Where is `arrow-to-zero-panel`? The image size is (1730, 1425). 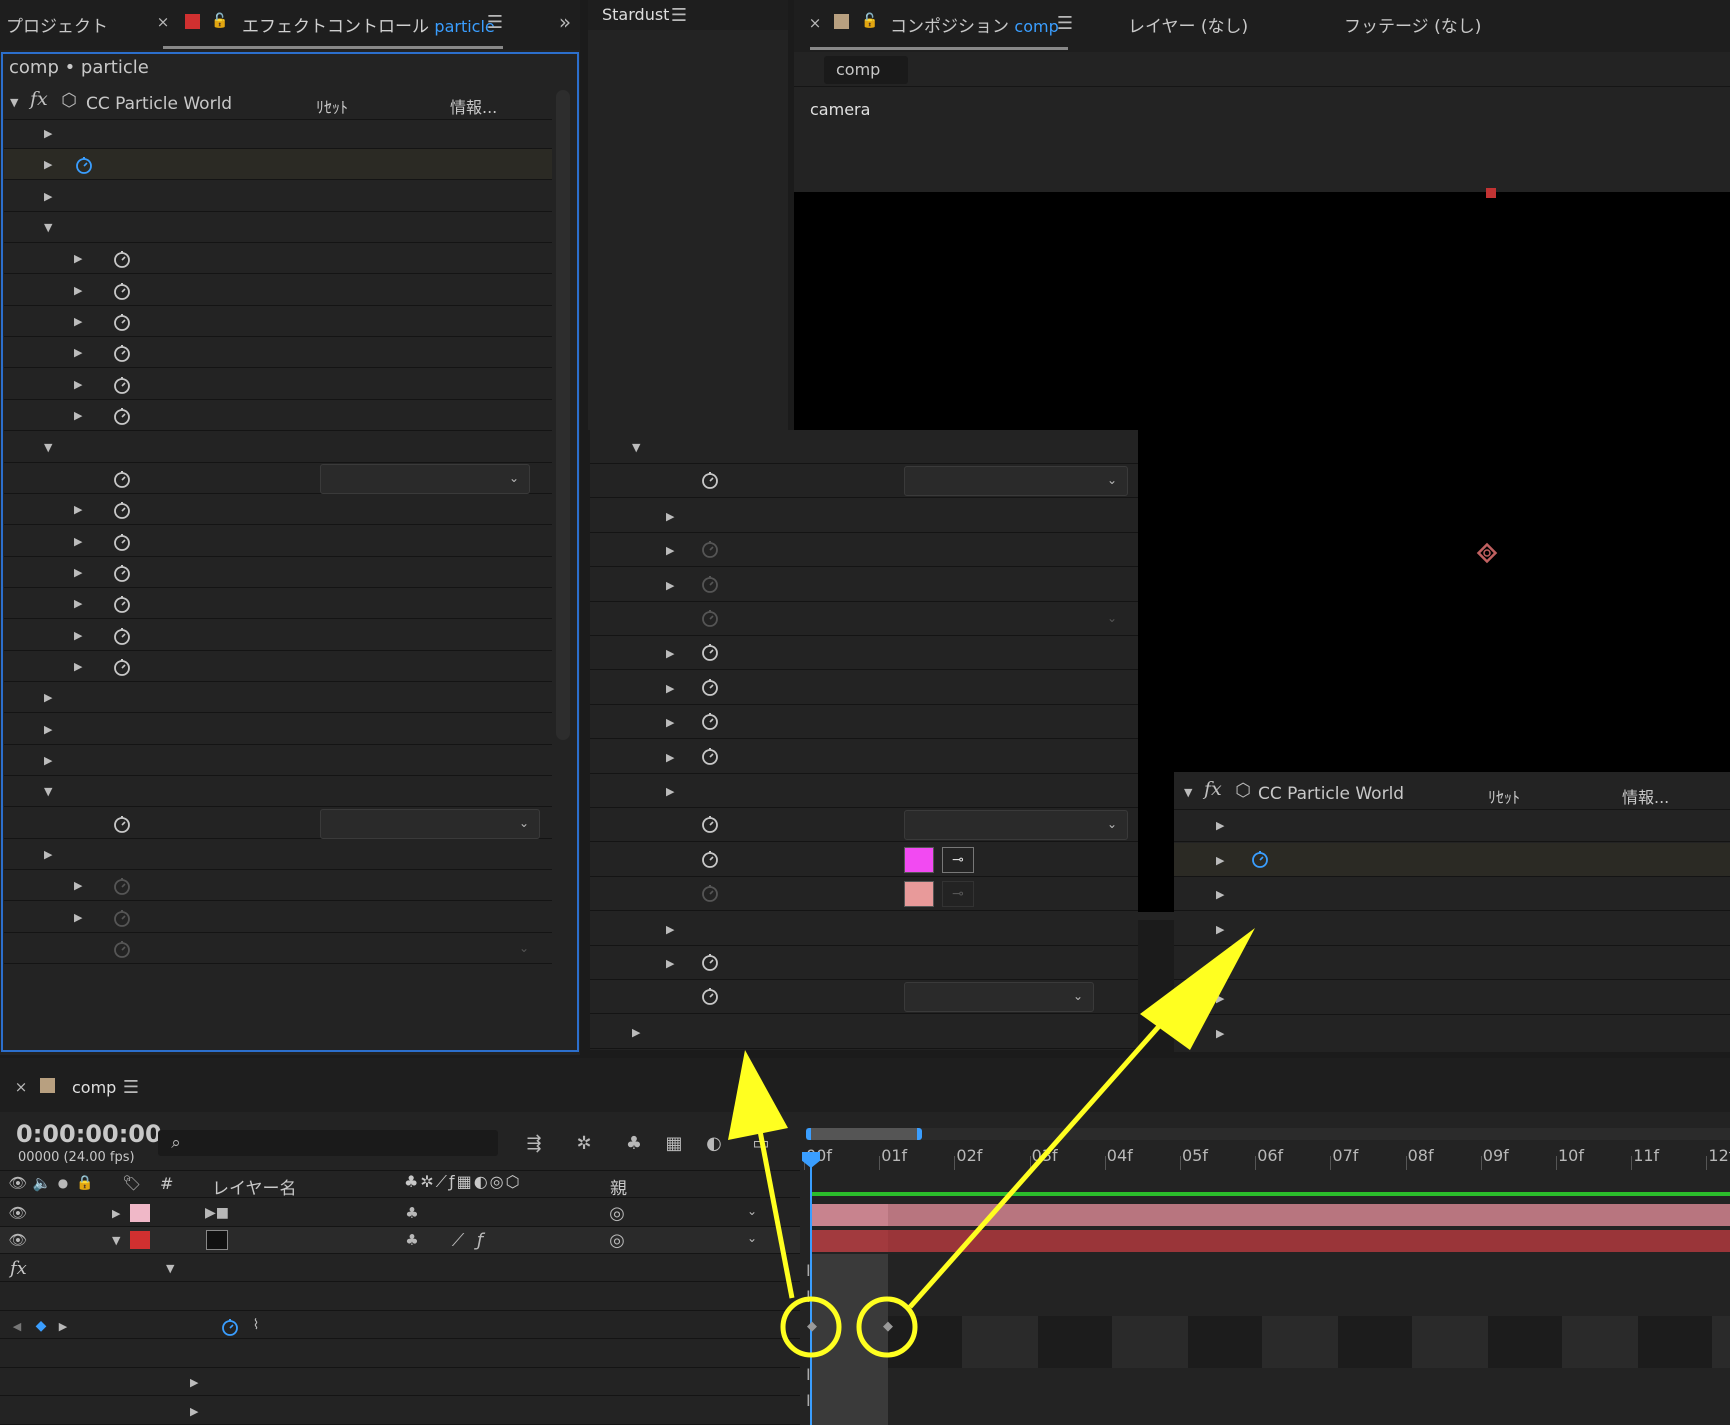 arrow-to-zero-panel is located at coordinates (1055, 1143).